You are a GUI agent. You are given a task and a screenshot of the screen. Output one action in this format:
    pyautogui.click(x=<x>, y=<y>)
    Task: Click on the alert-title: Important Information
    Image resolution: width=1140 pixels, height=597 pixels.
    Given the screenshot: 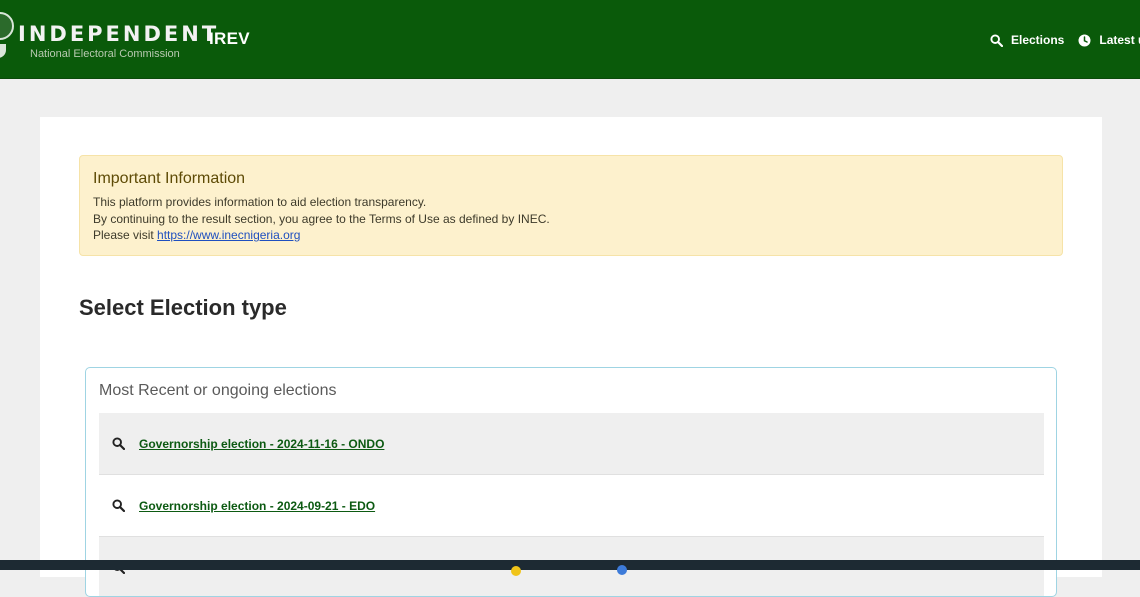 What is the action you would take?
    pyautogui.click(x=169, y=178)
    